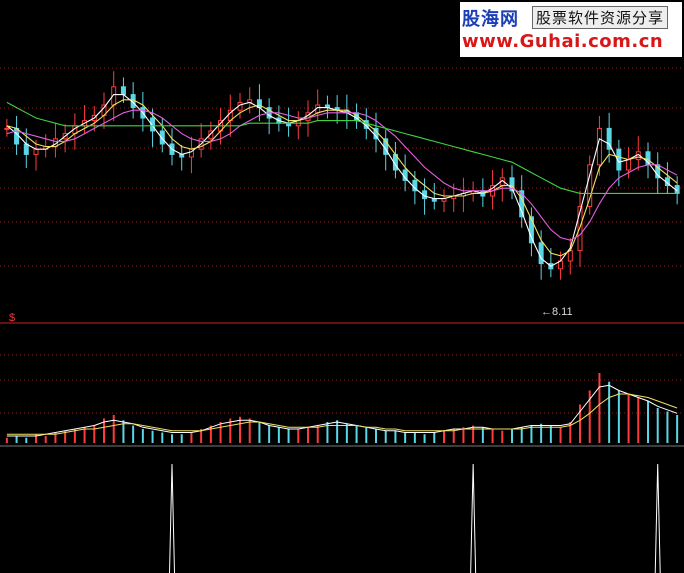 The image size is (684, 573). I want to click on marker-symbol: $, so click(12, 318).